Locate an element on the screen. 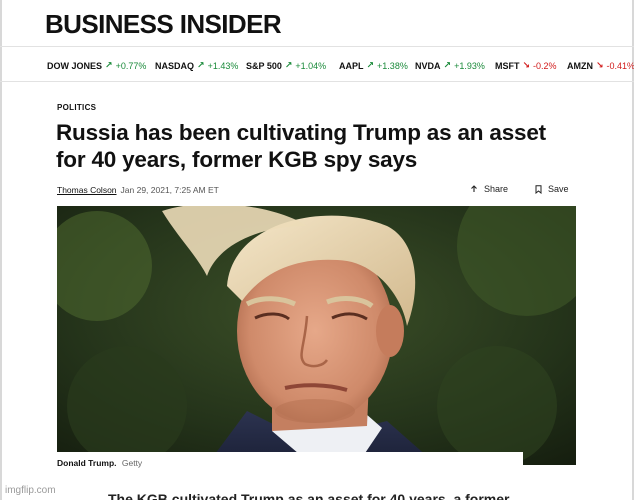  ticker-symbol: AAPL is located at coordinates (351, 65).